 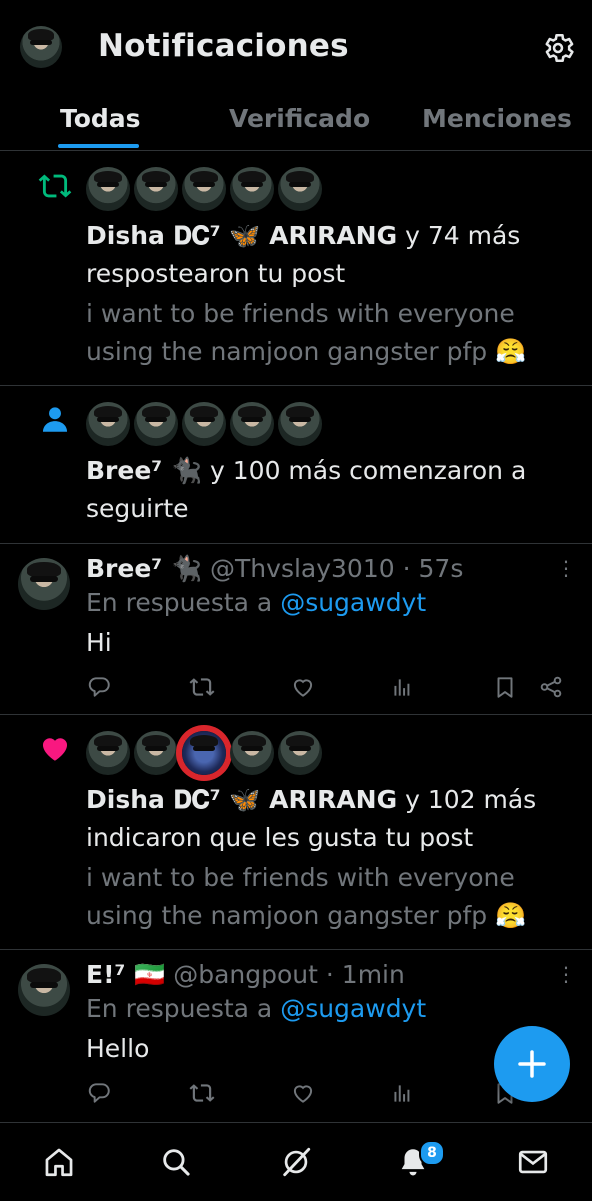 I want to click on top-bar: Notificaciones, so click(x=296, y=50).